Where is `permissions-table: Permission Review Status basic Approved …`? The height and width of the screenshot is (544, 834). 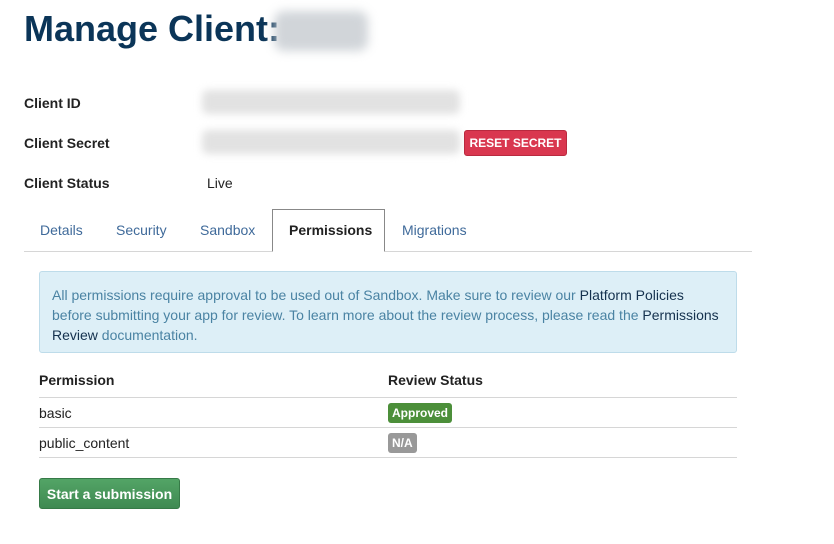
permissions-table: Permission Review Status basic Approved … is located at coordinates (388, 410).